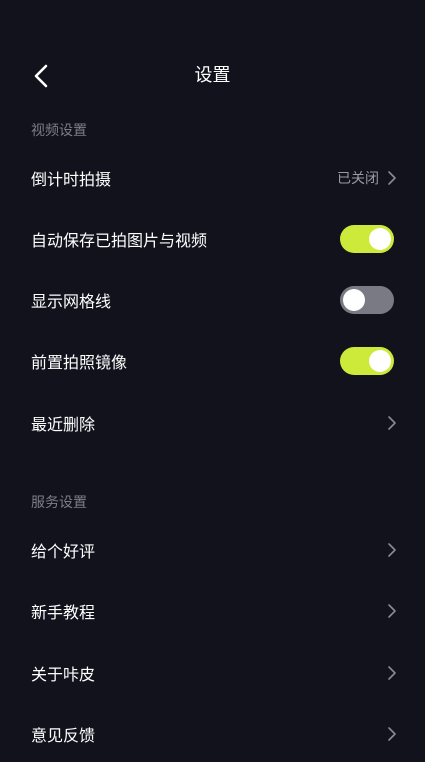  I want to click on countdown-status: 已关闭, so click(358, 179).